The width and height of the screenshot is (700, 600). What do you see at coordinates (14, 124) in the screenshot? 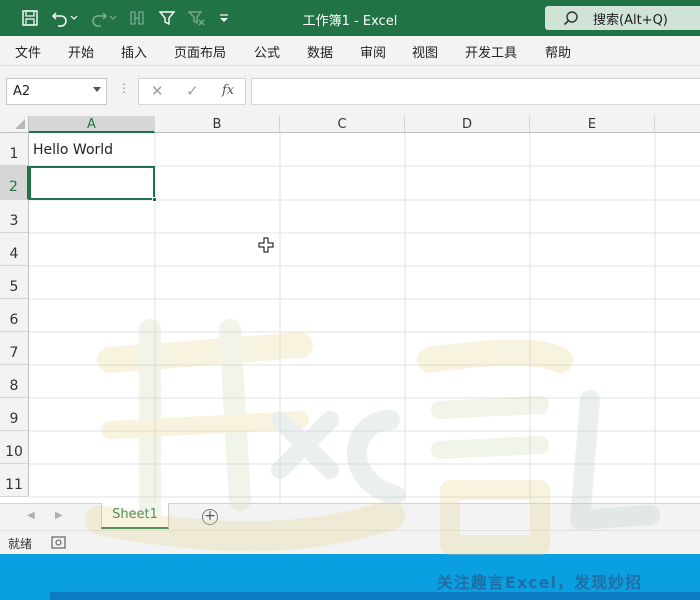
I see `select-all-button` at bounding box center [14, 124].